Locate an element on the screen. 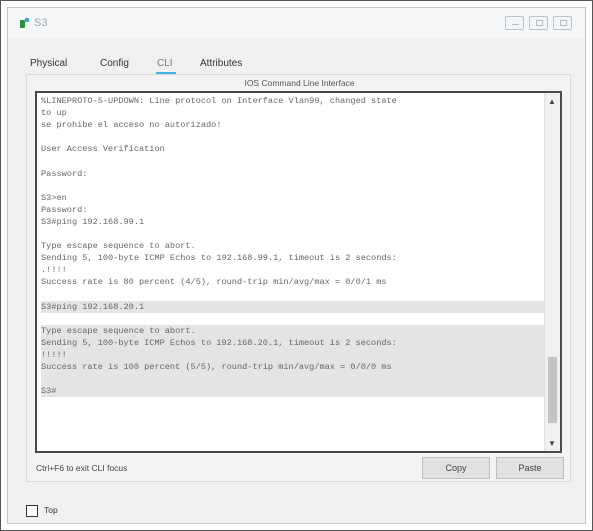 This screenshot has height=531, width=593. terminal-line: User Access Verification is located at coordinates (103, 149).